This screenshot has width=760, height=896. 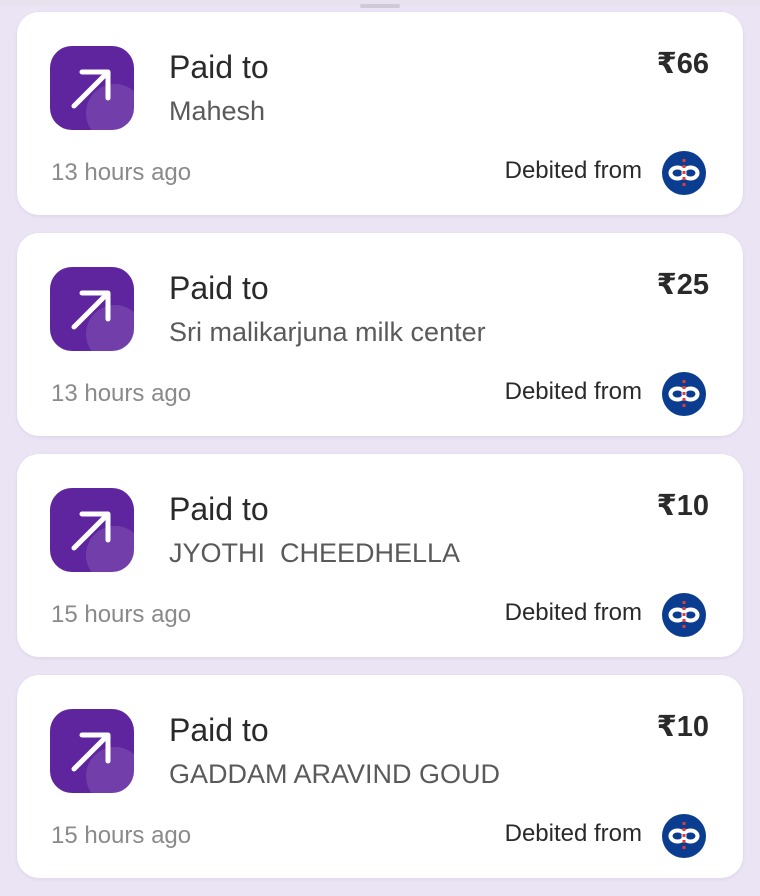 I want to click on drag-handle, so click(x=380, y=6).